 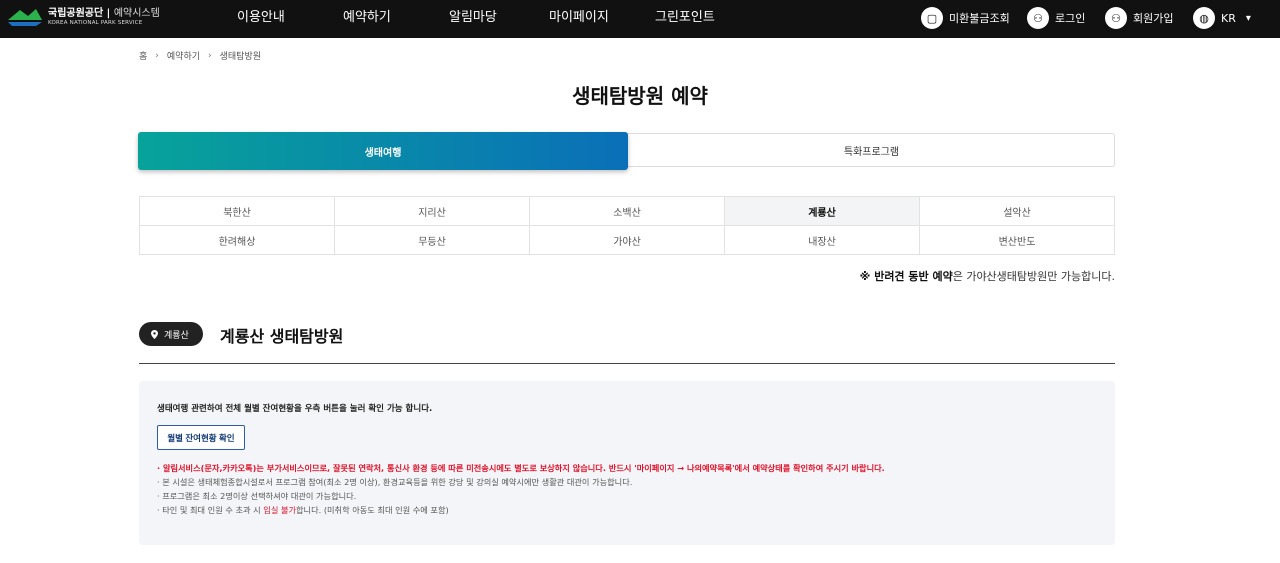 I want to click on chevron-down-icon: ▾, so click(x=1248, y=18).